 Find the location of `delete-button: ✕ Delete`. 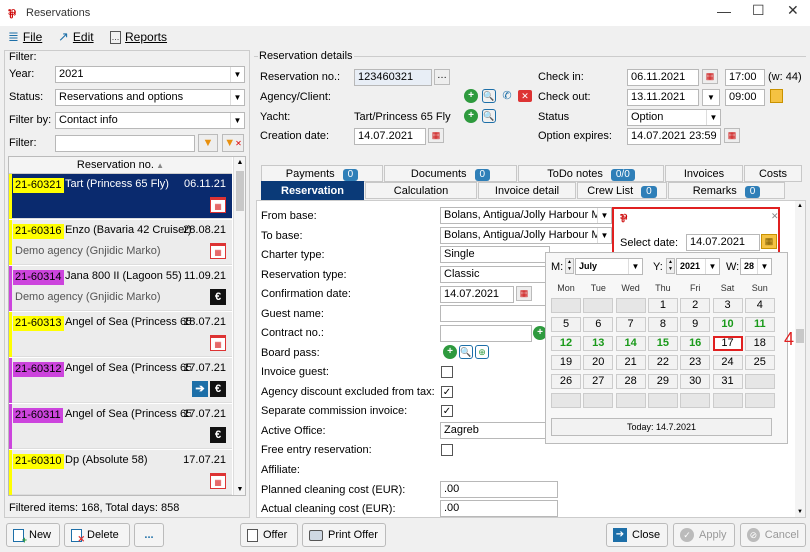

delete-button: ✕ Delete is located at coordinates (97, 535).